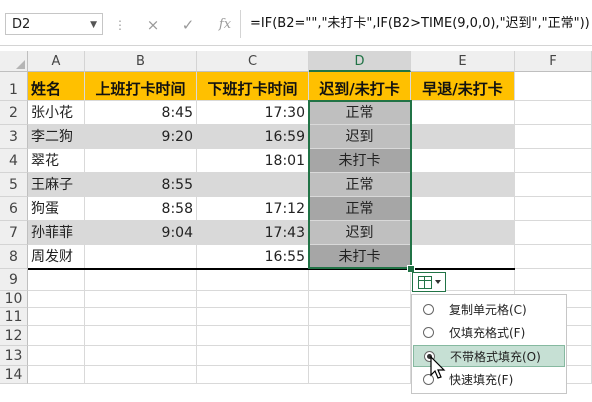 This screenshot has height=402, width=592. Describe the element at coordinates (253, 113) in the screenshot. I see `clock-out-cell: 17:30` at that location.